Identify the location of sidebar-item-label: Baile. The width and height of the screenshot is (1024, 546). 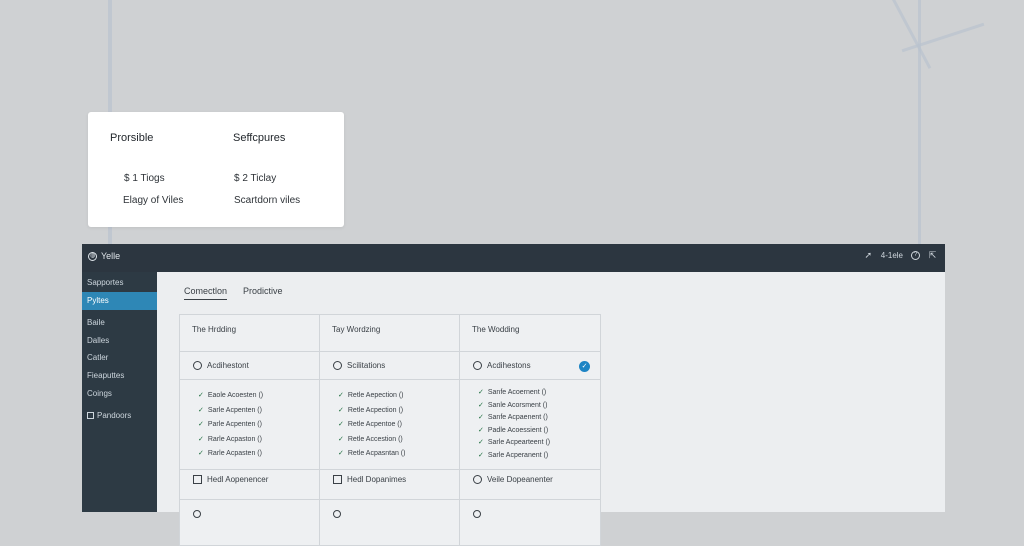
(96, 322).